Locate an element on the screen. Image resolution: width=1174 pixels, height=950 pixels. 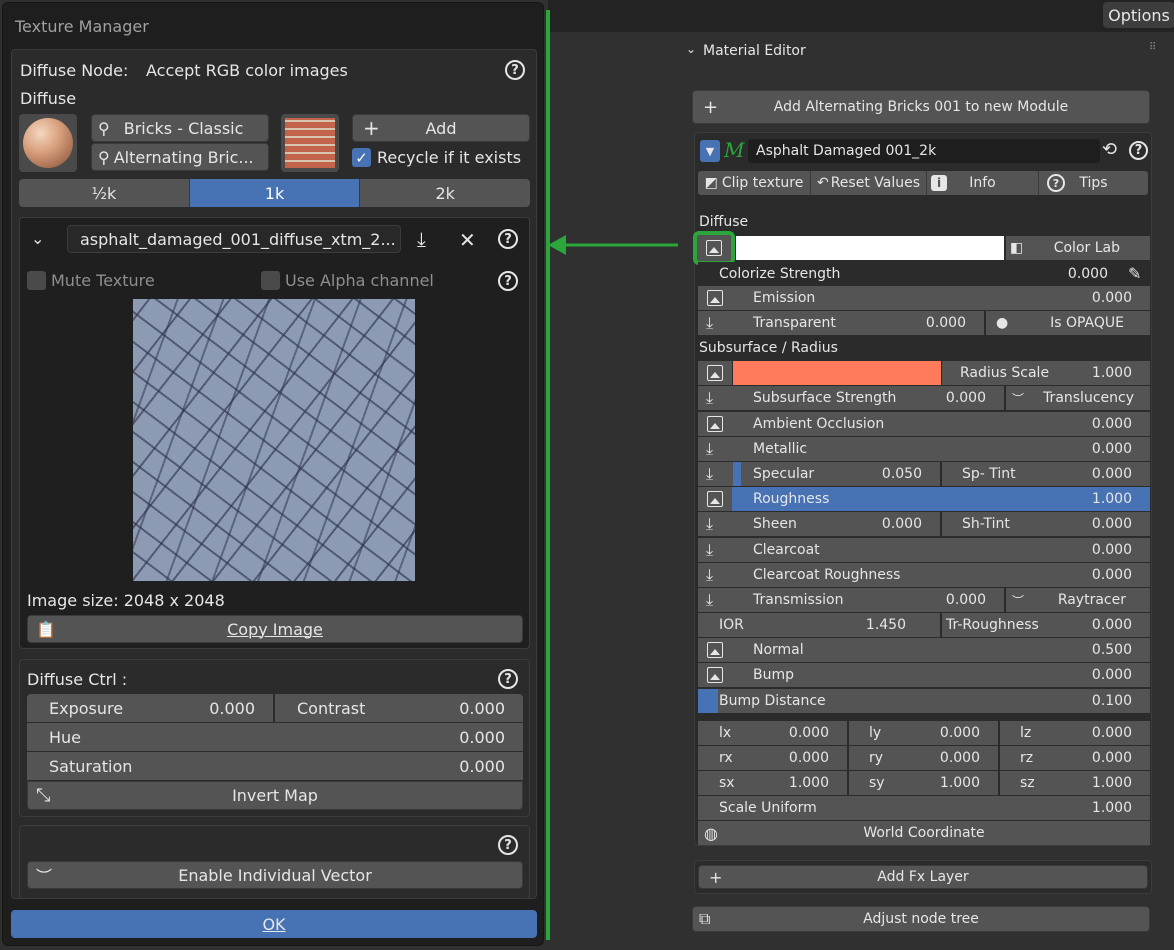
sz-field: sz 1.000 is located at coordinates (1075, 783).